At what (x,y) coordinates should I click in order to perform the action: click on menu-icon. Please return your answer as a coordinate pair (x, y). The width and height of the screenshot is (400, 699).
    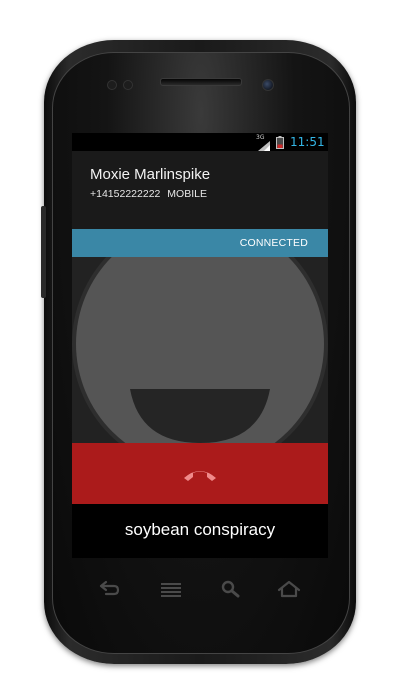
    Looking at the image, I should click on (171, 589).